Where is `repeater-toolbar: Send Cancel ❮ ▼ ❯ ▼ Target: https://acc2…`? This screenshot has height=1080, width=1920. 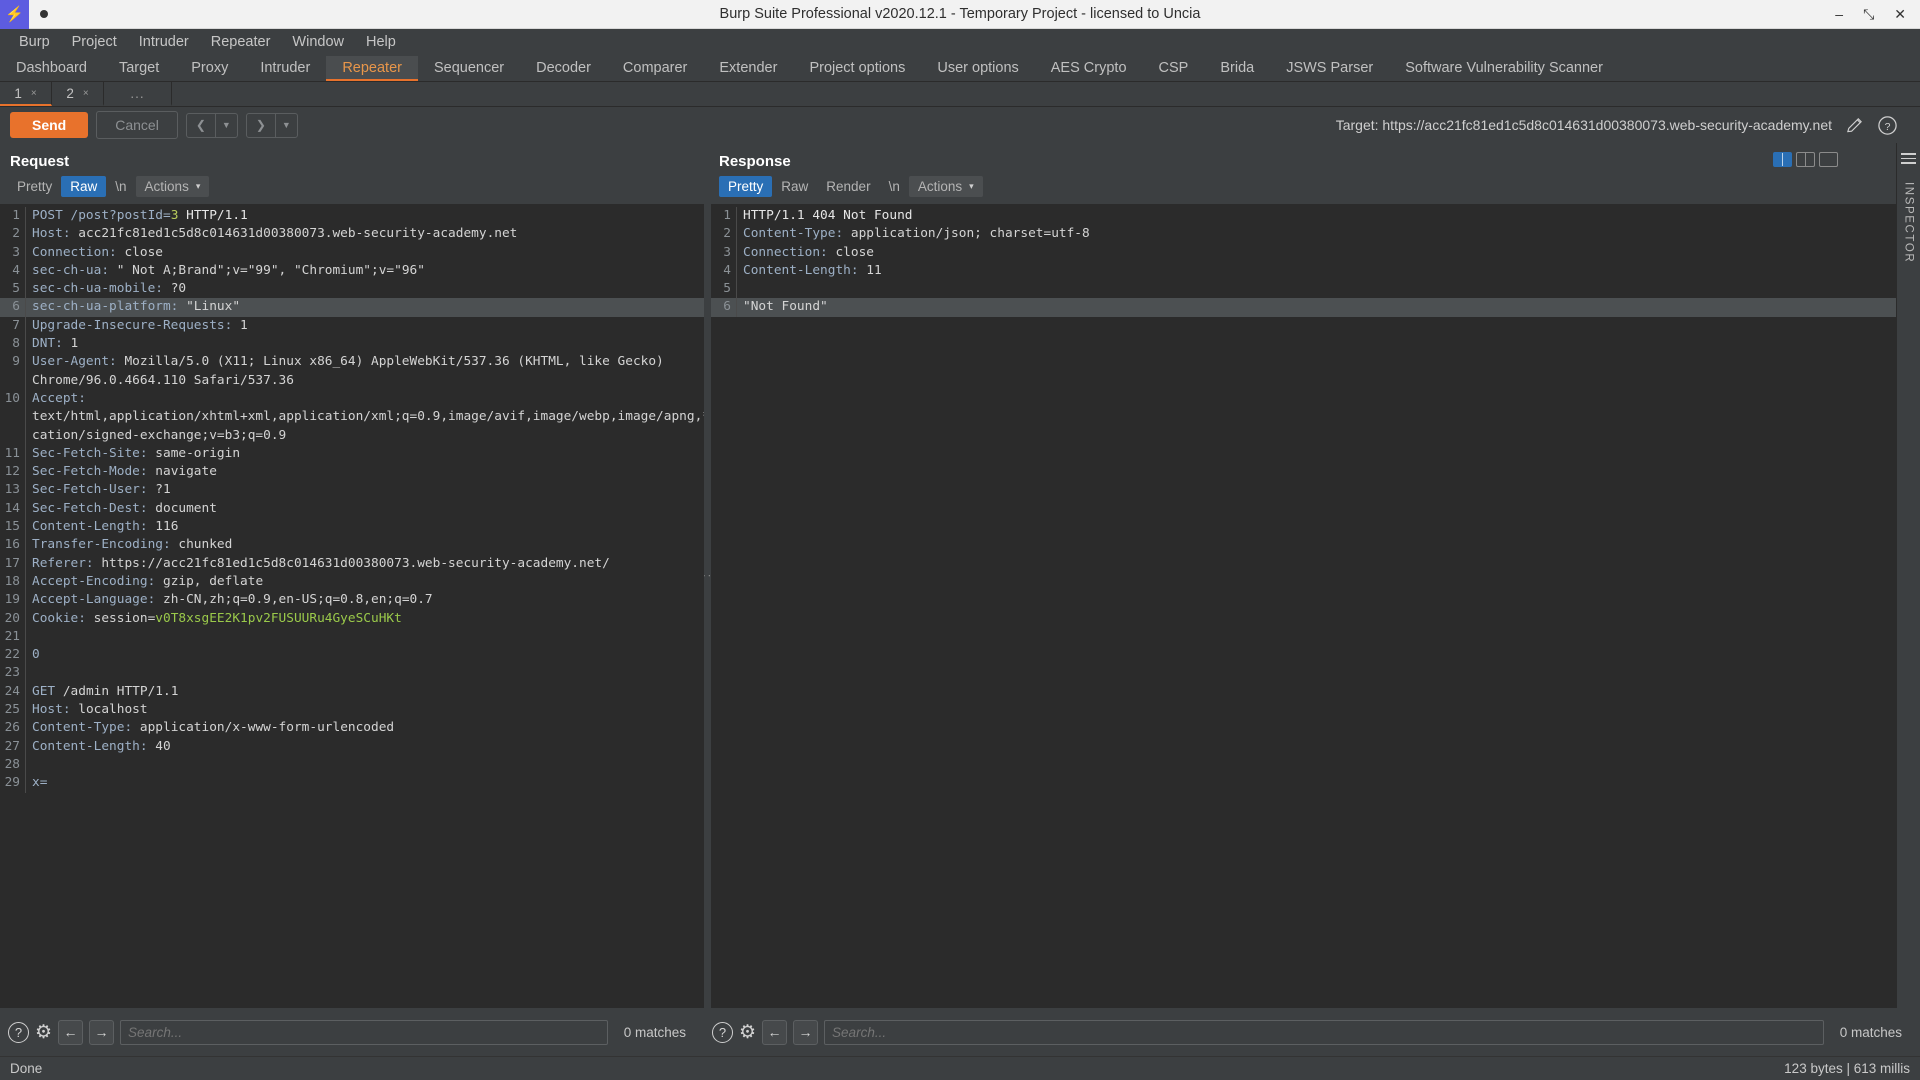 repeater-toolbar: Send Cancel ❮ ▼ ❯ ▼ Target: https://acc2… is located at coordinates (960, 125).